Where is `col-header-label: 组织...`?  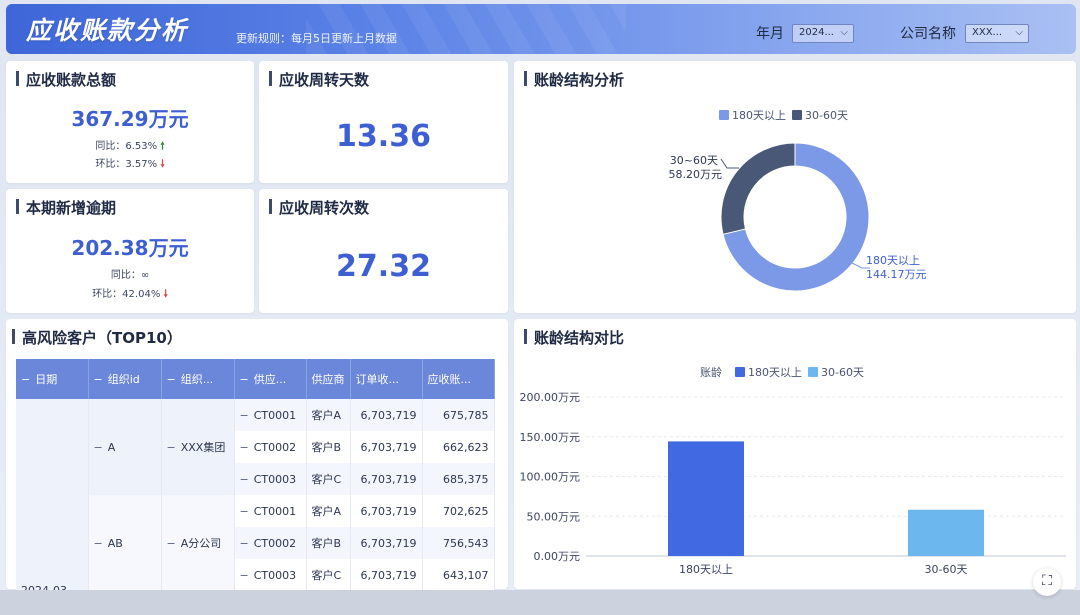
col-header-label: 组织... is located at coordinates (197, 379).